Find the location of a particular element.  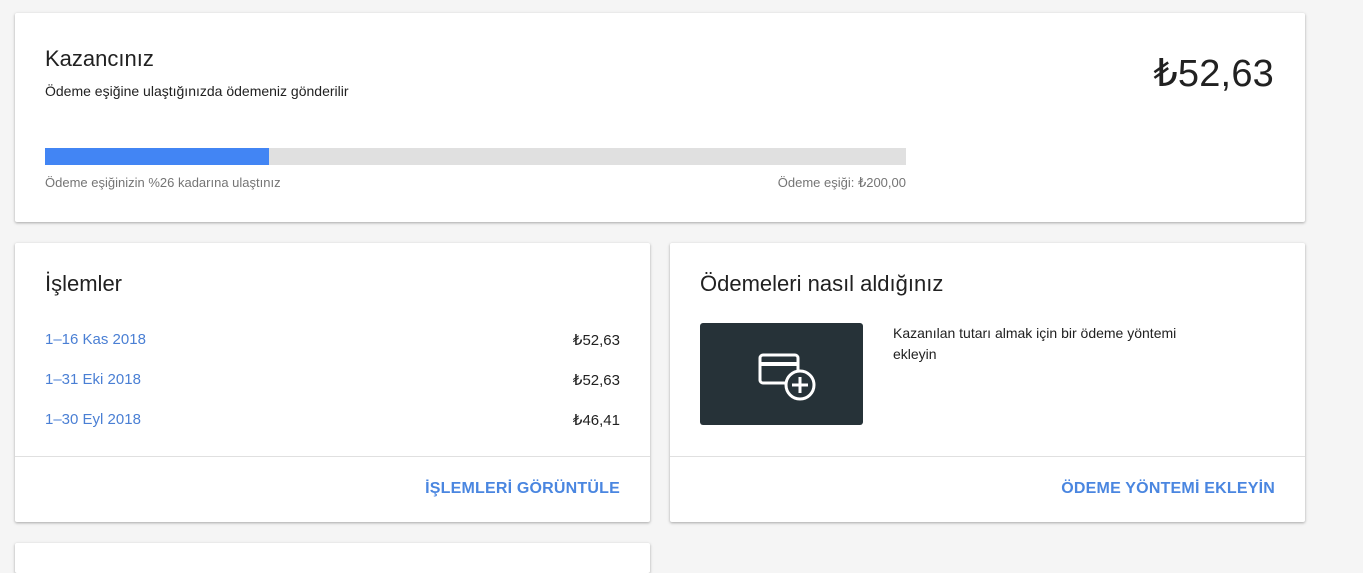

transaction-row: 1–30 Eyl 2018 ₺46,41 is located at coordinates (332, 431).